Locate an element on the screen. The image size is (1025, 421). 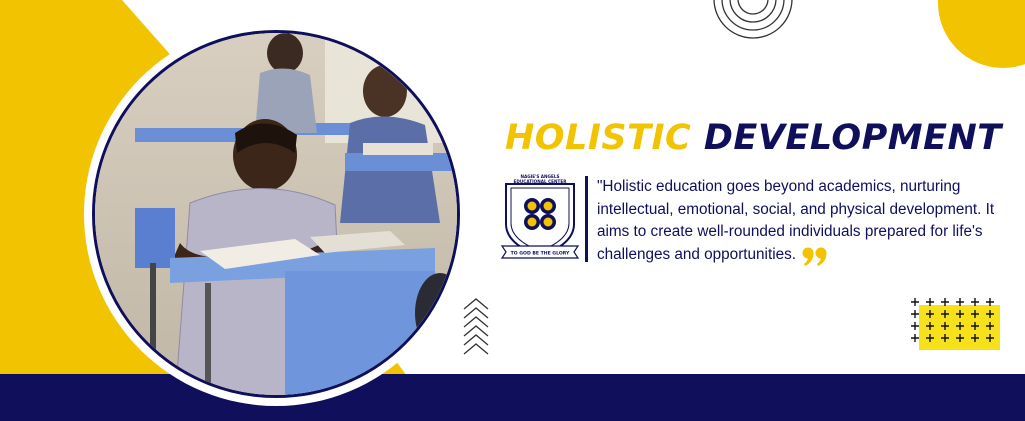
closing-quote-icon is located at coordinates (815, 261).